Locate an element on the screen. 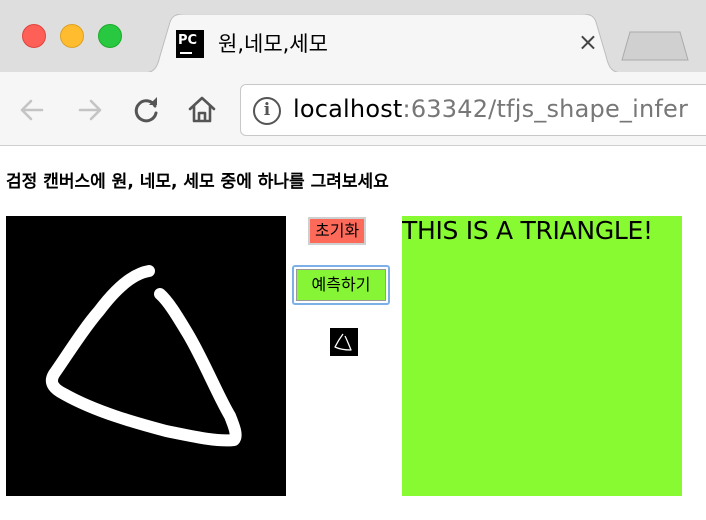  pycharm-favicon-icon: PC is located at coordinates (190, 44).